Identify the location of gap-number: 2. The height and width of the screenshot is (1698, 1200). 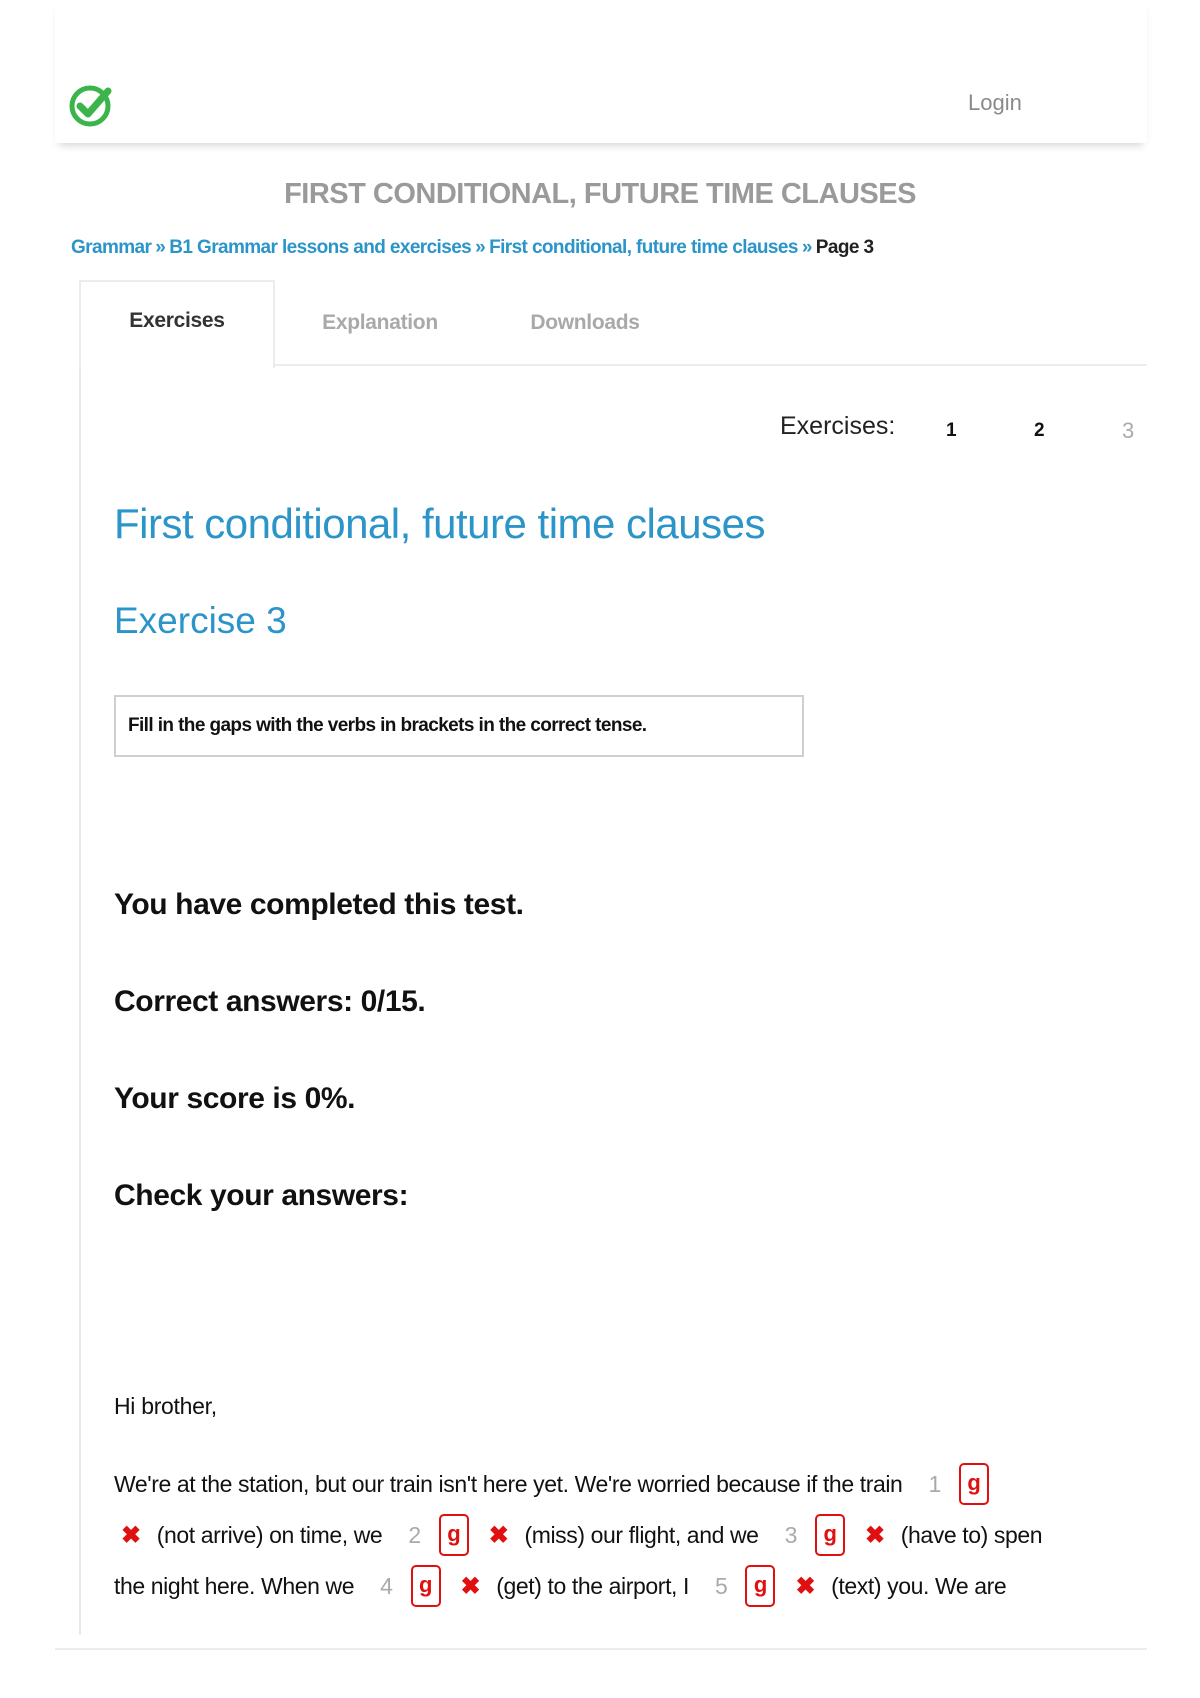
(414, 1534).